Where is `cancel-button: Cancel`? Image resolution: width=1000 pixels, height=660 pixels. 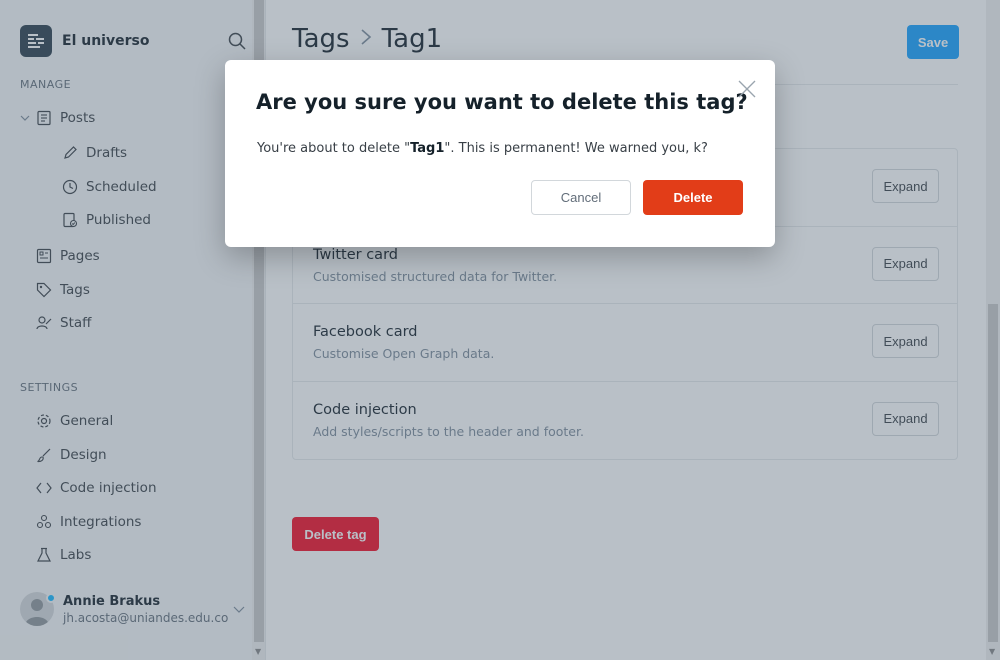
cancel-button: Cancel is located at coordinates (581, 197).